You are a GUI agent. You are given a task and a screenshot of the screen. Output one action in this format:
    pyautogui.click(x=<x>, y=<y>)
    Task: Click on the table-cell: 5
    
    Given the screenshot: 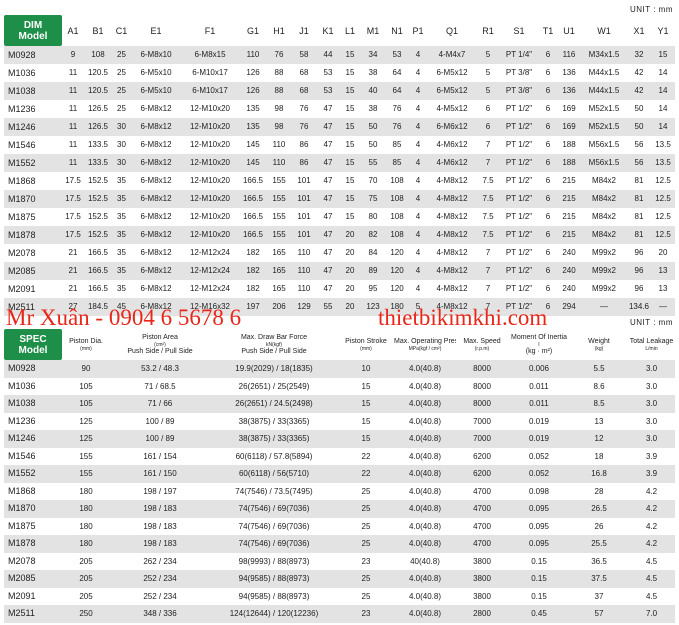 What is the action you would take?
    pyautogui.click(x=488, y=73)
    